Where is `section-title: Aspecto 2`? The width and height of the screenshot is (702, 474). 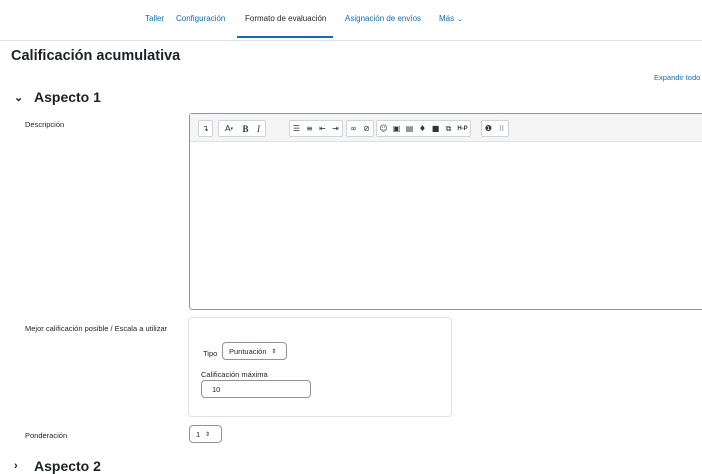 section-title: Aspecto 2 is located at coordinates (67, 466).